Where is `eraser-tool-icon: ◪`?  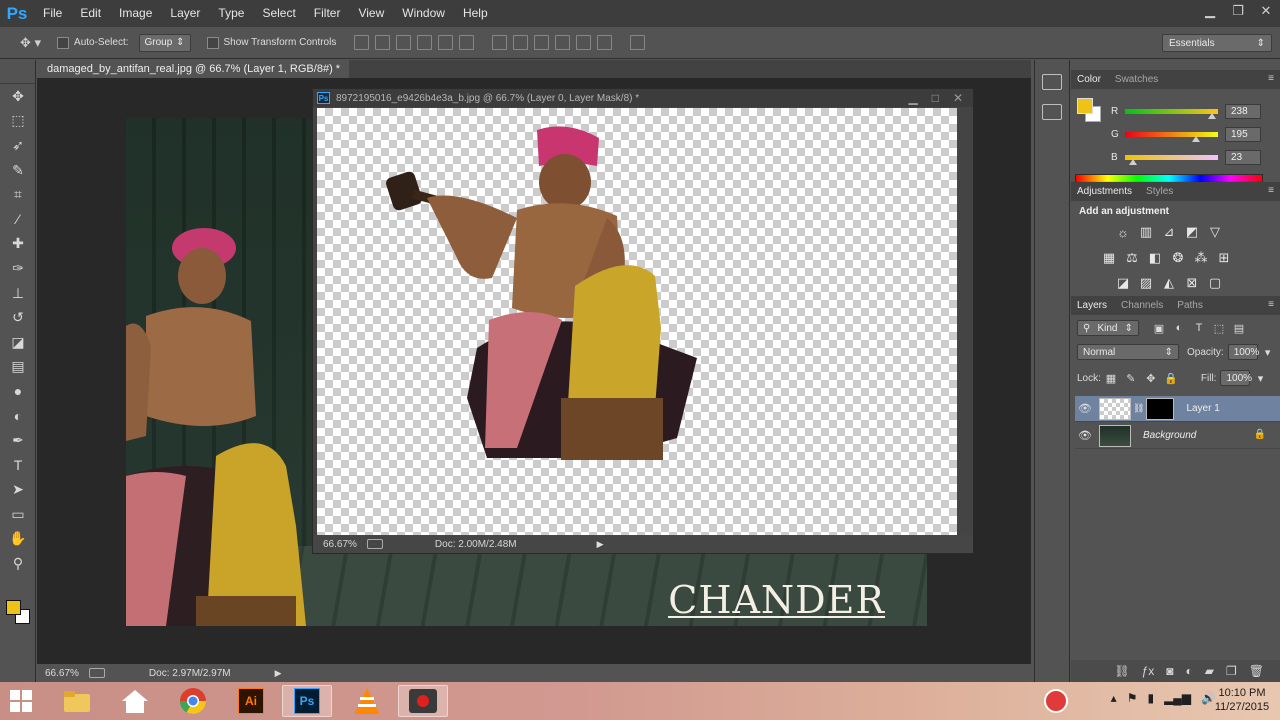 eraser-tool-icon: ◪ is located at coordinates (18, 342).